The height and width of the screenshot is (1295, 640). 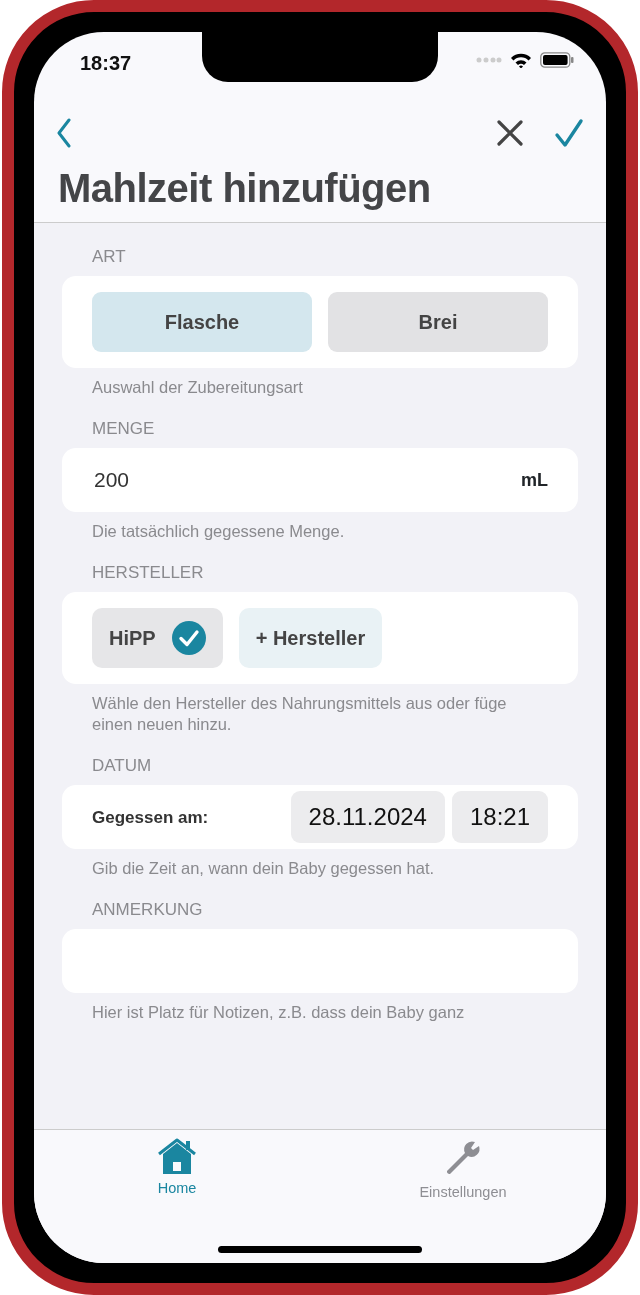 What do you see at coordinates (151, 817) in the screenshot?
I see `date-label: Gegessen am:` at bounding box center [151, 817].